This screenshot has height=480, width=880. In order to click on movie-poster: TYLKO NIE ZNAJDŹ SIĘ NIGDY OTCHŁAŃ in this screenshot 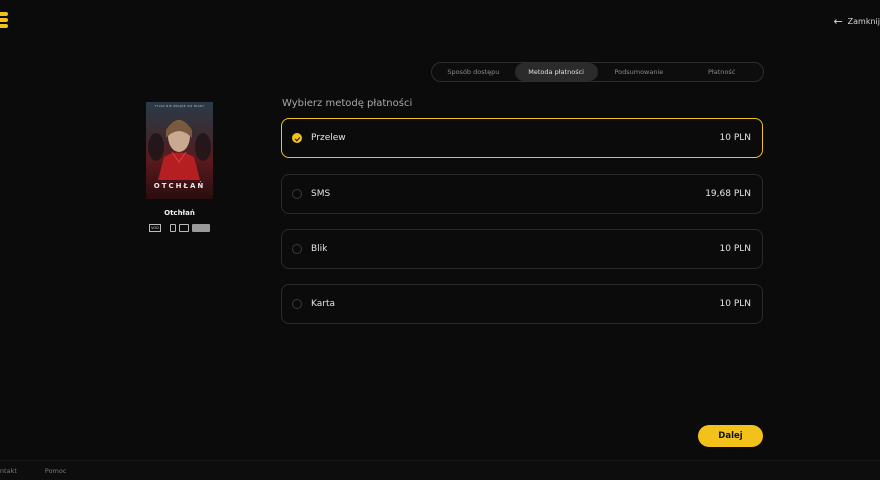, I will do `click(179, 150)`.